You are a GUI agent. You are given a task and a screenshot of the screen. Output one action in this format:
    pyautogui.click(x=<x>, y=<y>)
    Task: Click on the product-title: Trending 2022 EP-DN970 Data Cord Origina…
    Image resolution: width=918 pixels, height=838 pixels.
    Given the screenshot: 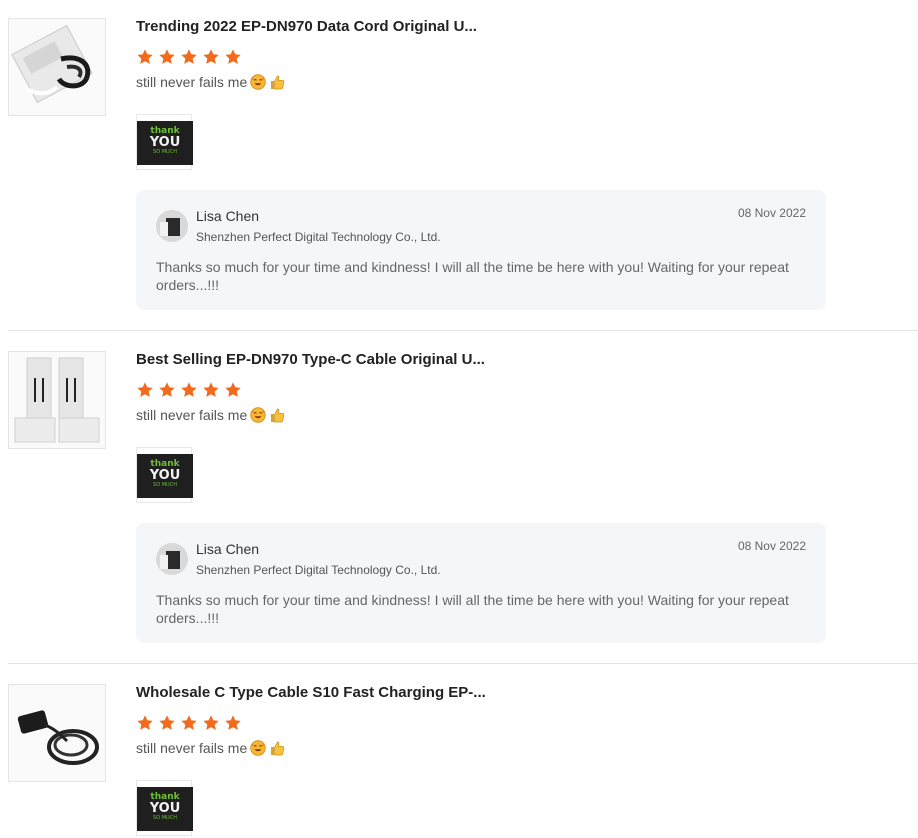 What is the action you would take?
    pyautogui.click(x=481, y=27)
    